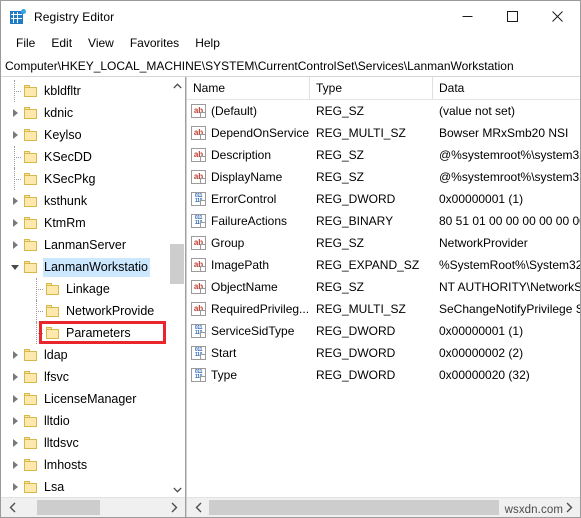 This screenshot has width=581, height=518. Describe the element at coordinates (85, 487) in the screenshot. I see `tree-item-lsa: Lsa` at that location.